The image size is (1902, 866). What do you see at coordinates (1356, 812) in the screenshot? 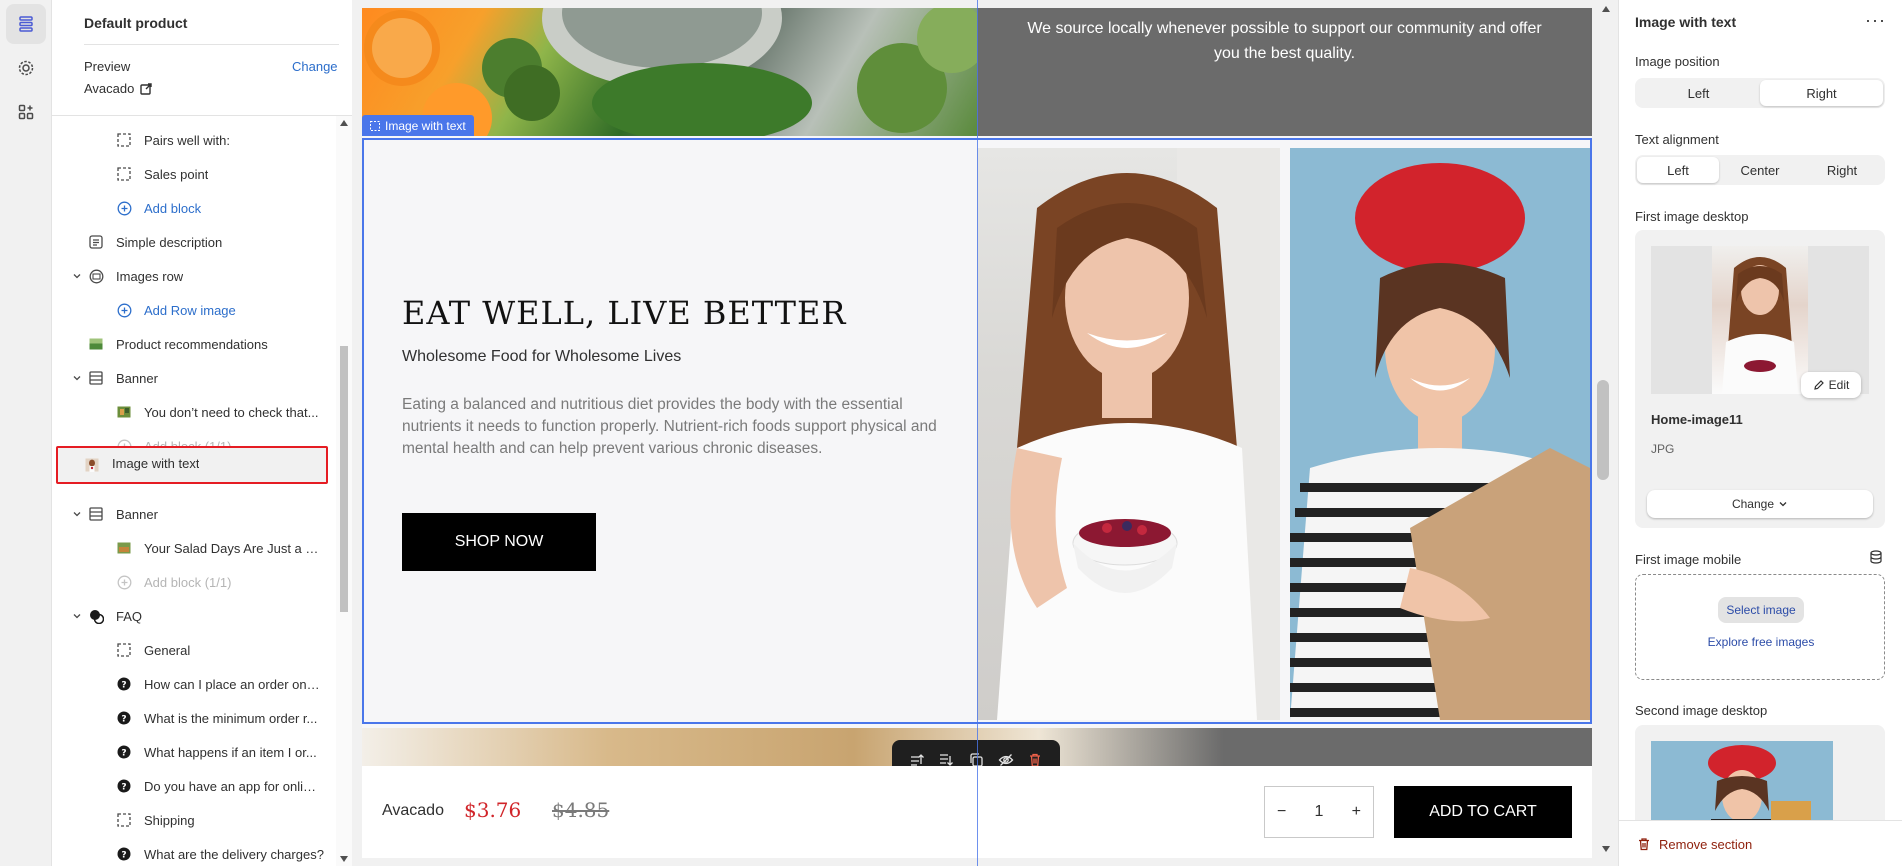
I see `quantity-increase-button: +` at bounding box center [1356, 812].